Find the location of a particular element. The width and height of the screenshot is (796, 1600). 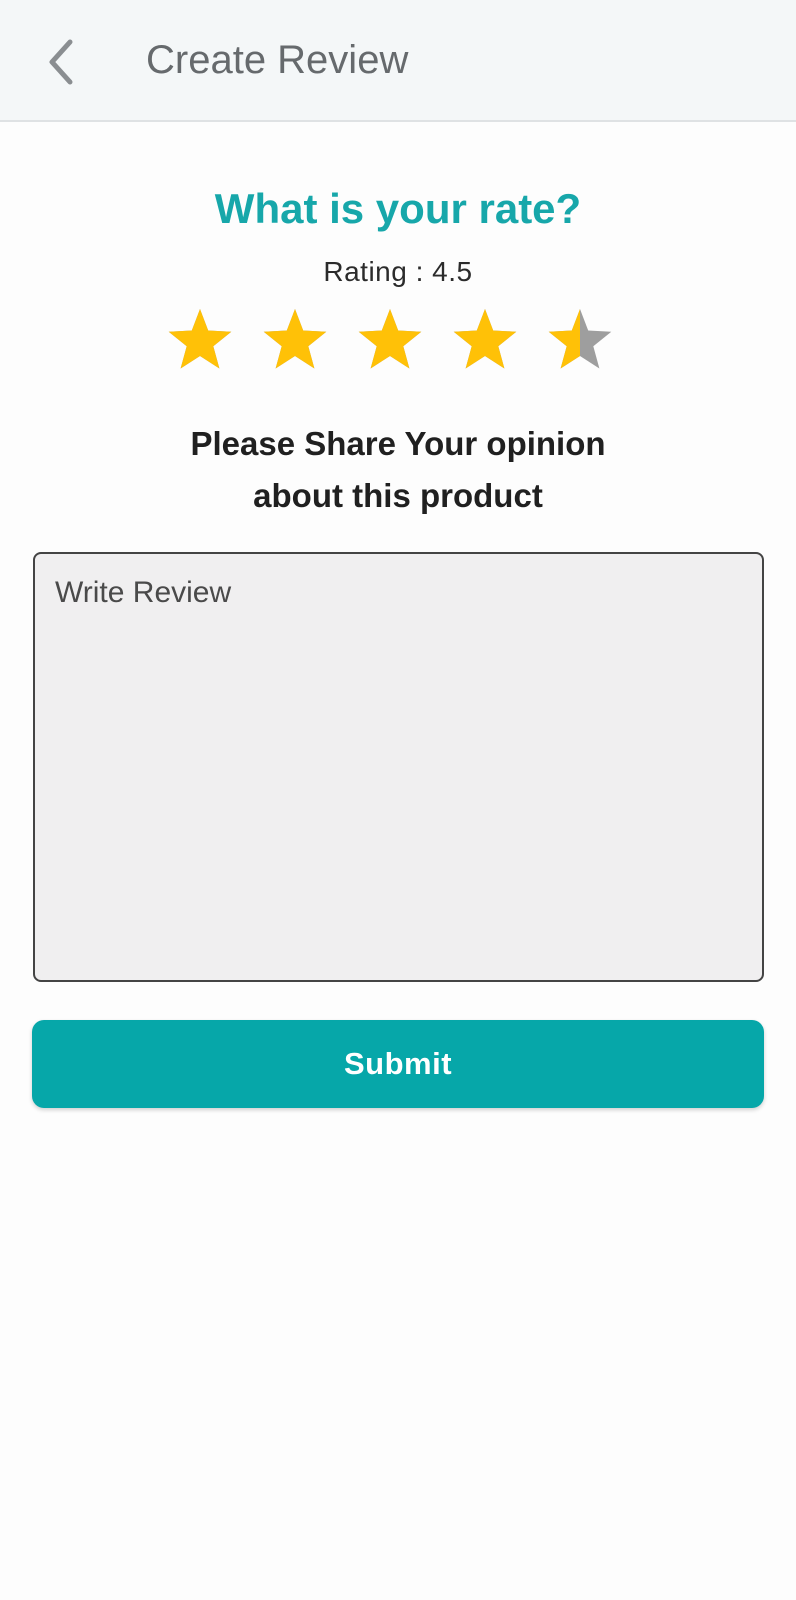

chevron-left-icon is located at coordinates (61, 62).